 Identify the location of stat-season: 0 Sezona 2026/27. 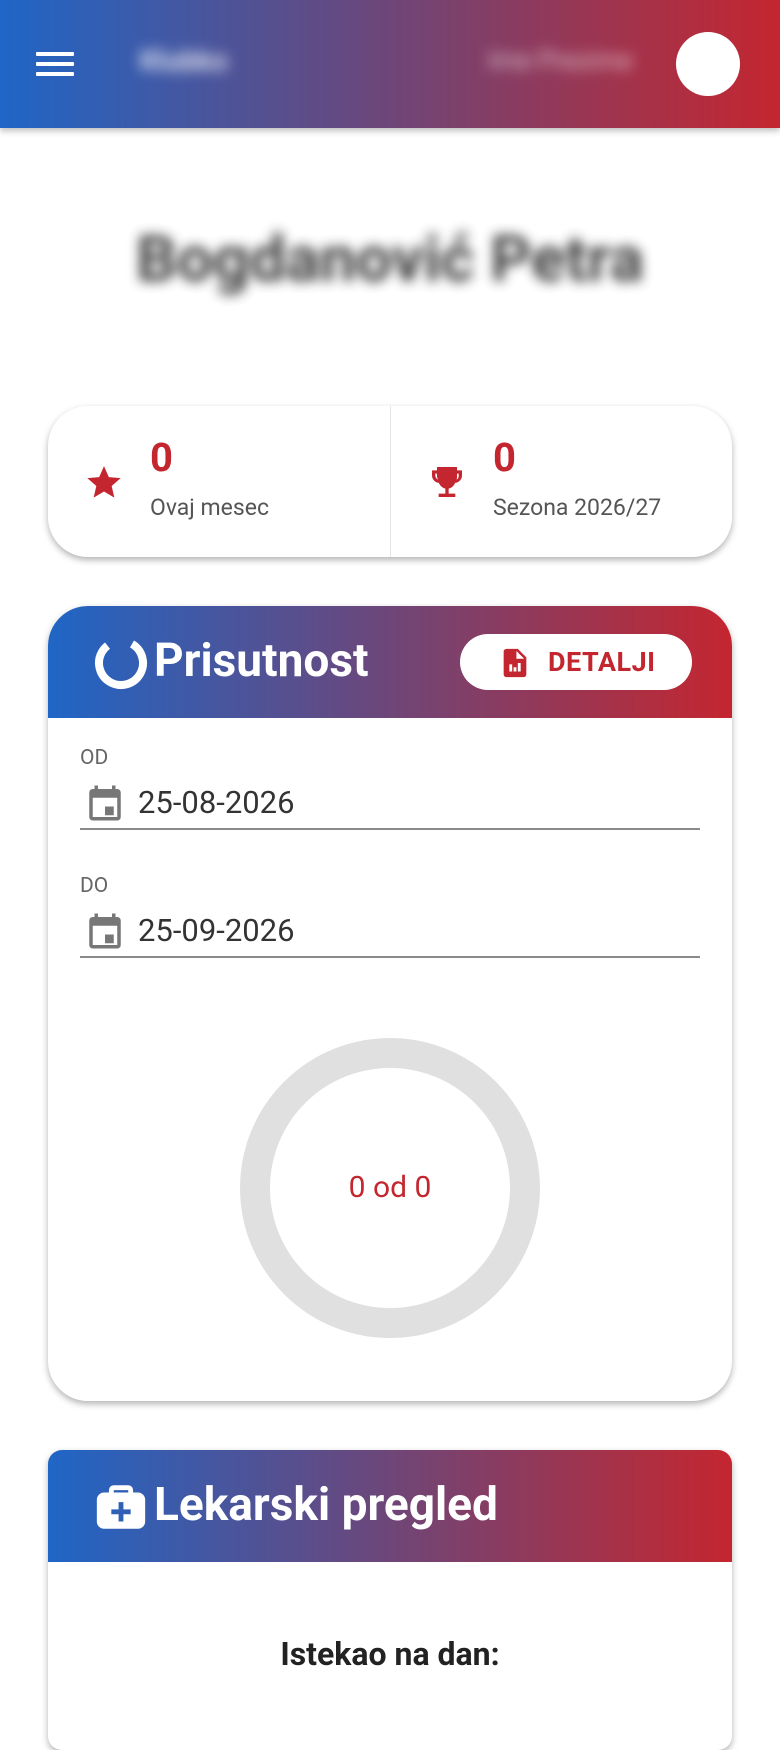
(561, 481).